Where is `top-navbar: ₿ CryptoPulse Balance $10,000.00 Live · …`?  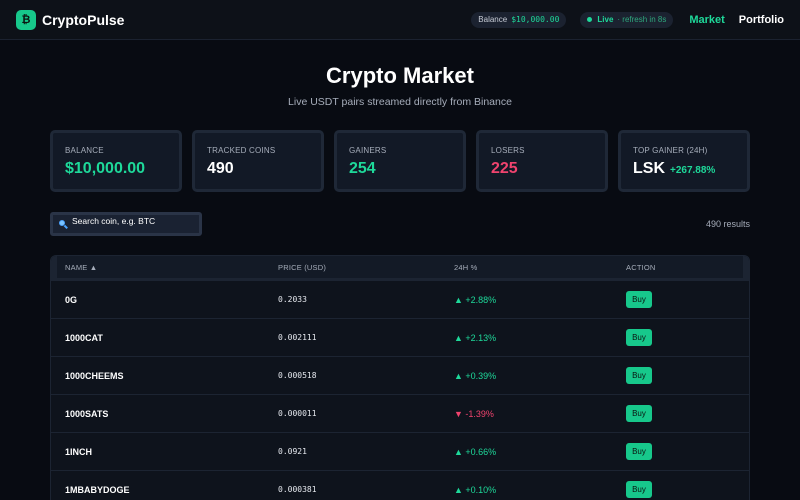 top-navbar: ₿ CryptoPulse Balance $10,000.00 Live · … is located at coordinates (400, 20).